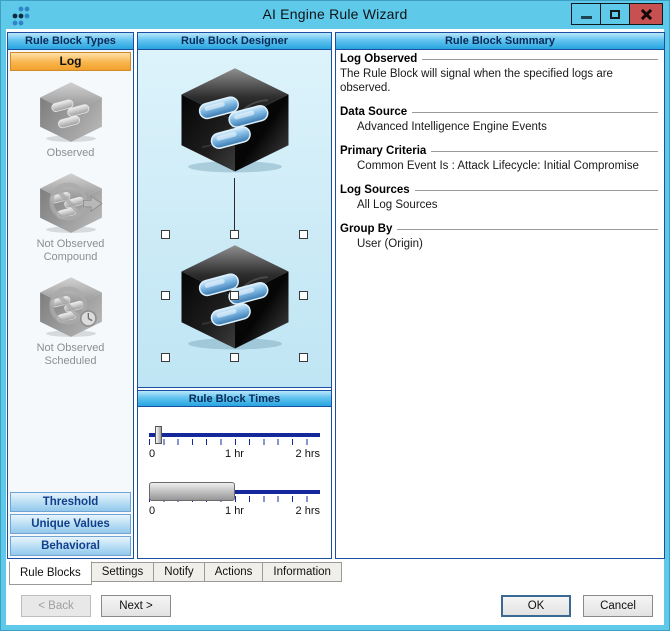 This screenshot has width=670, height=631. What do you see at coordinates (136, 606) in the screenshot?
I see `next-button: Next >` at bounding box center [136, 606].